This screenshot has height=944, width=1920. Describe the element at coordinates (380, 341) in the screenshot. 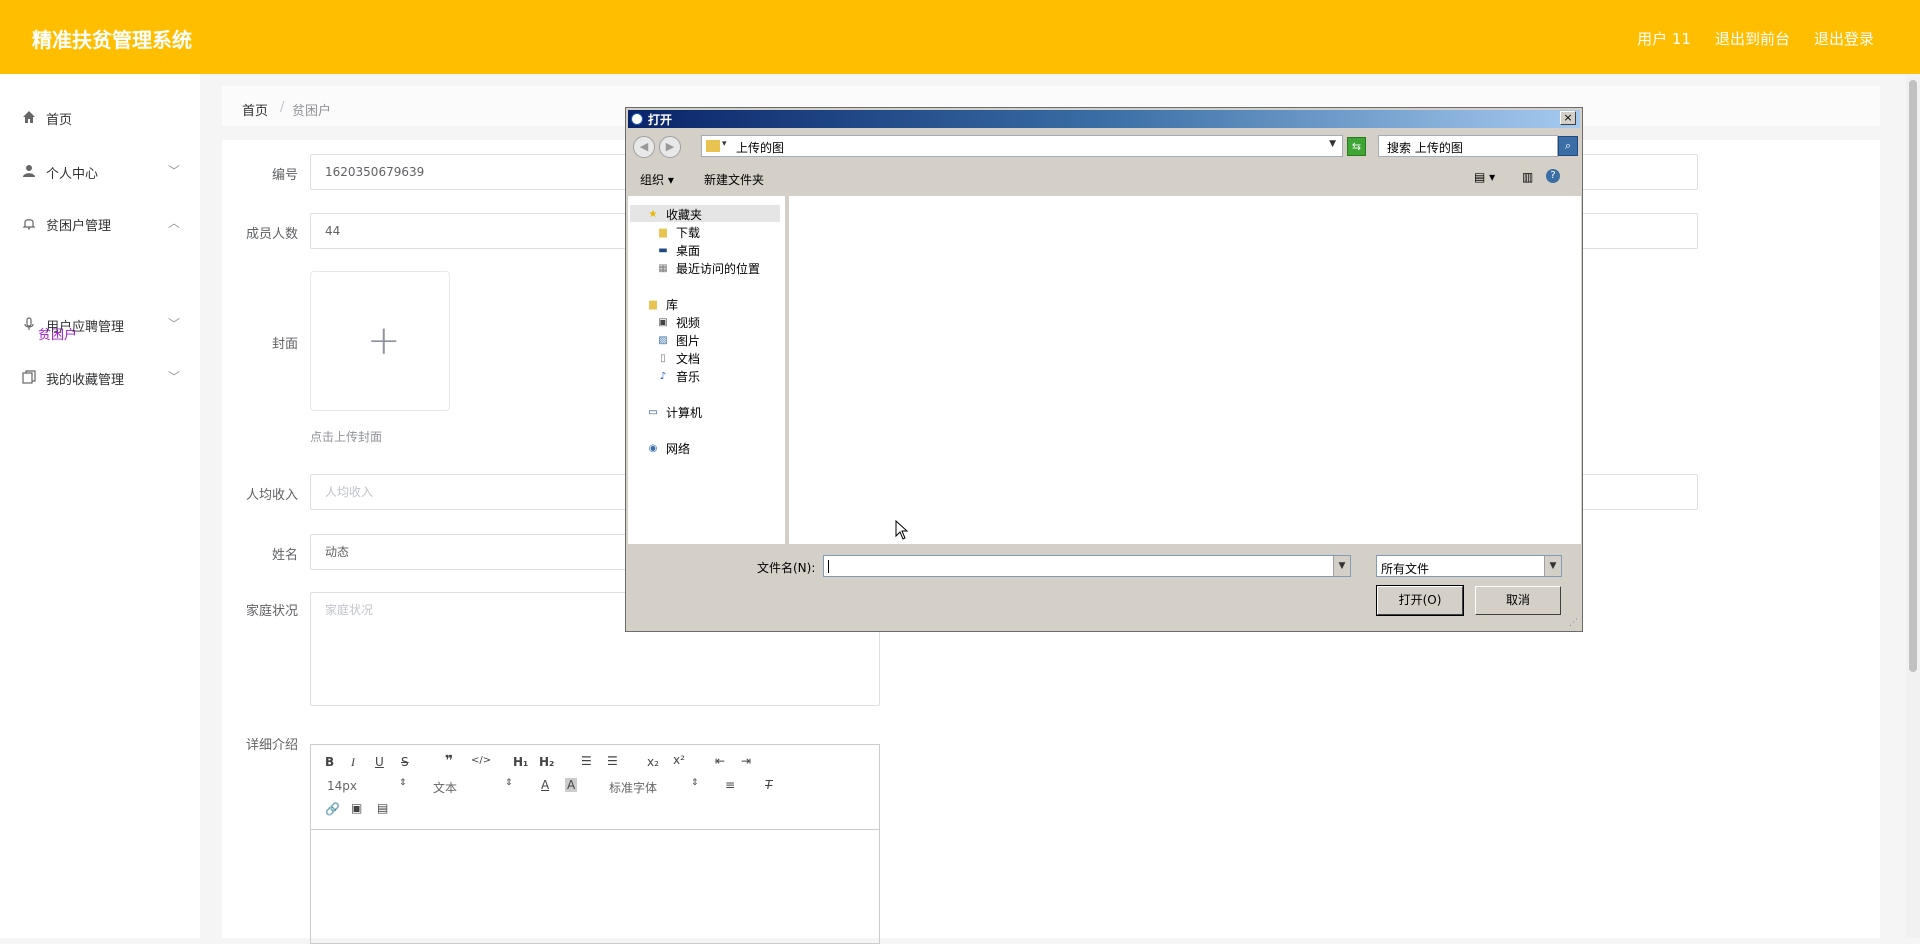

I see `cover-upload: +` at that location.